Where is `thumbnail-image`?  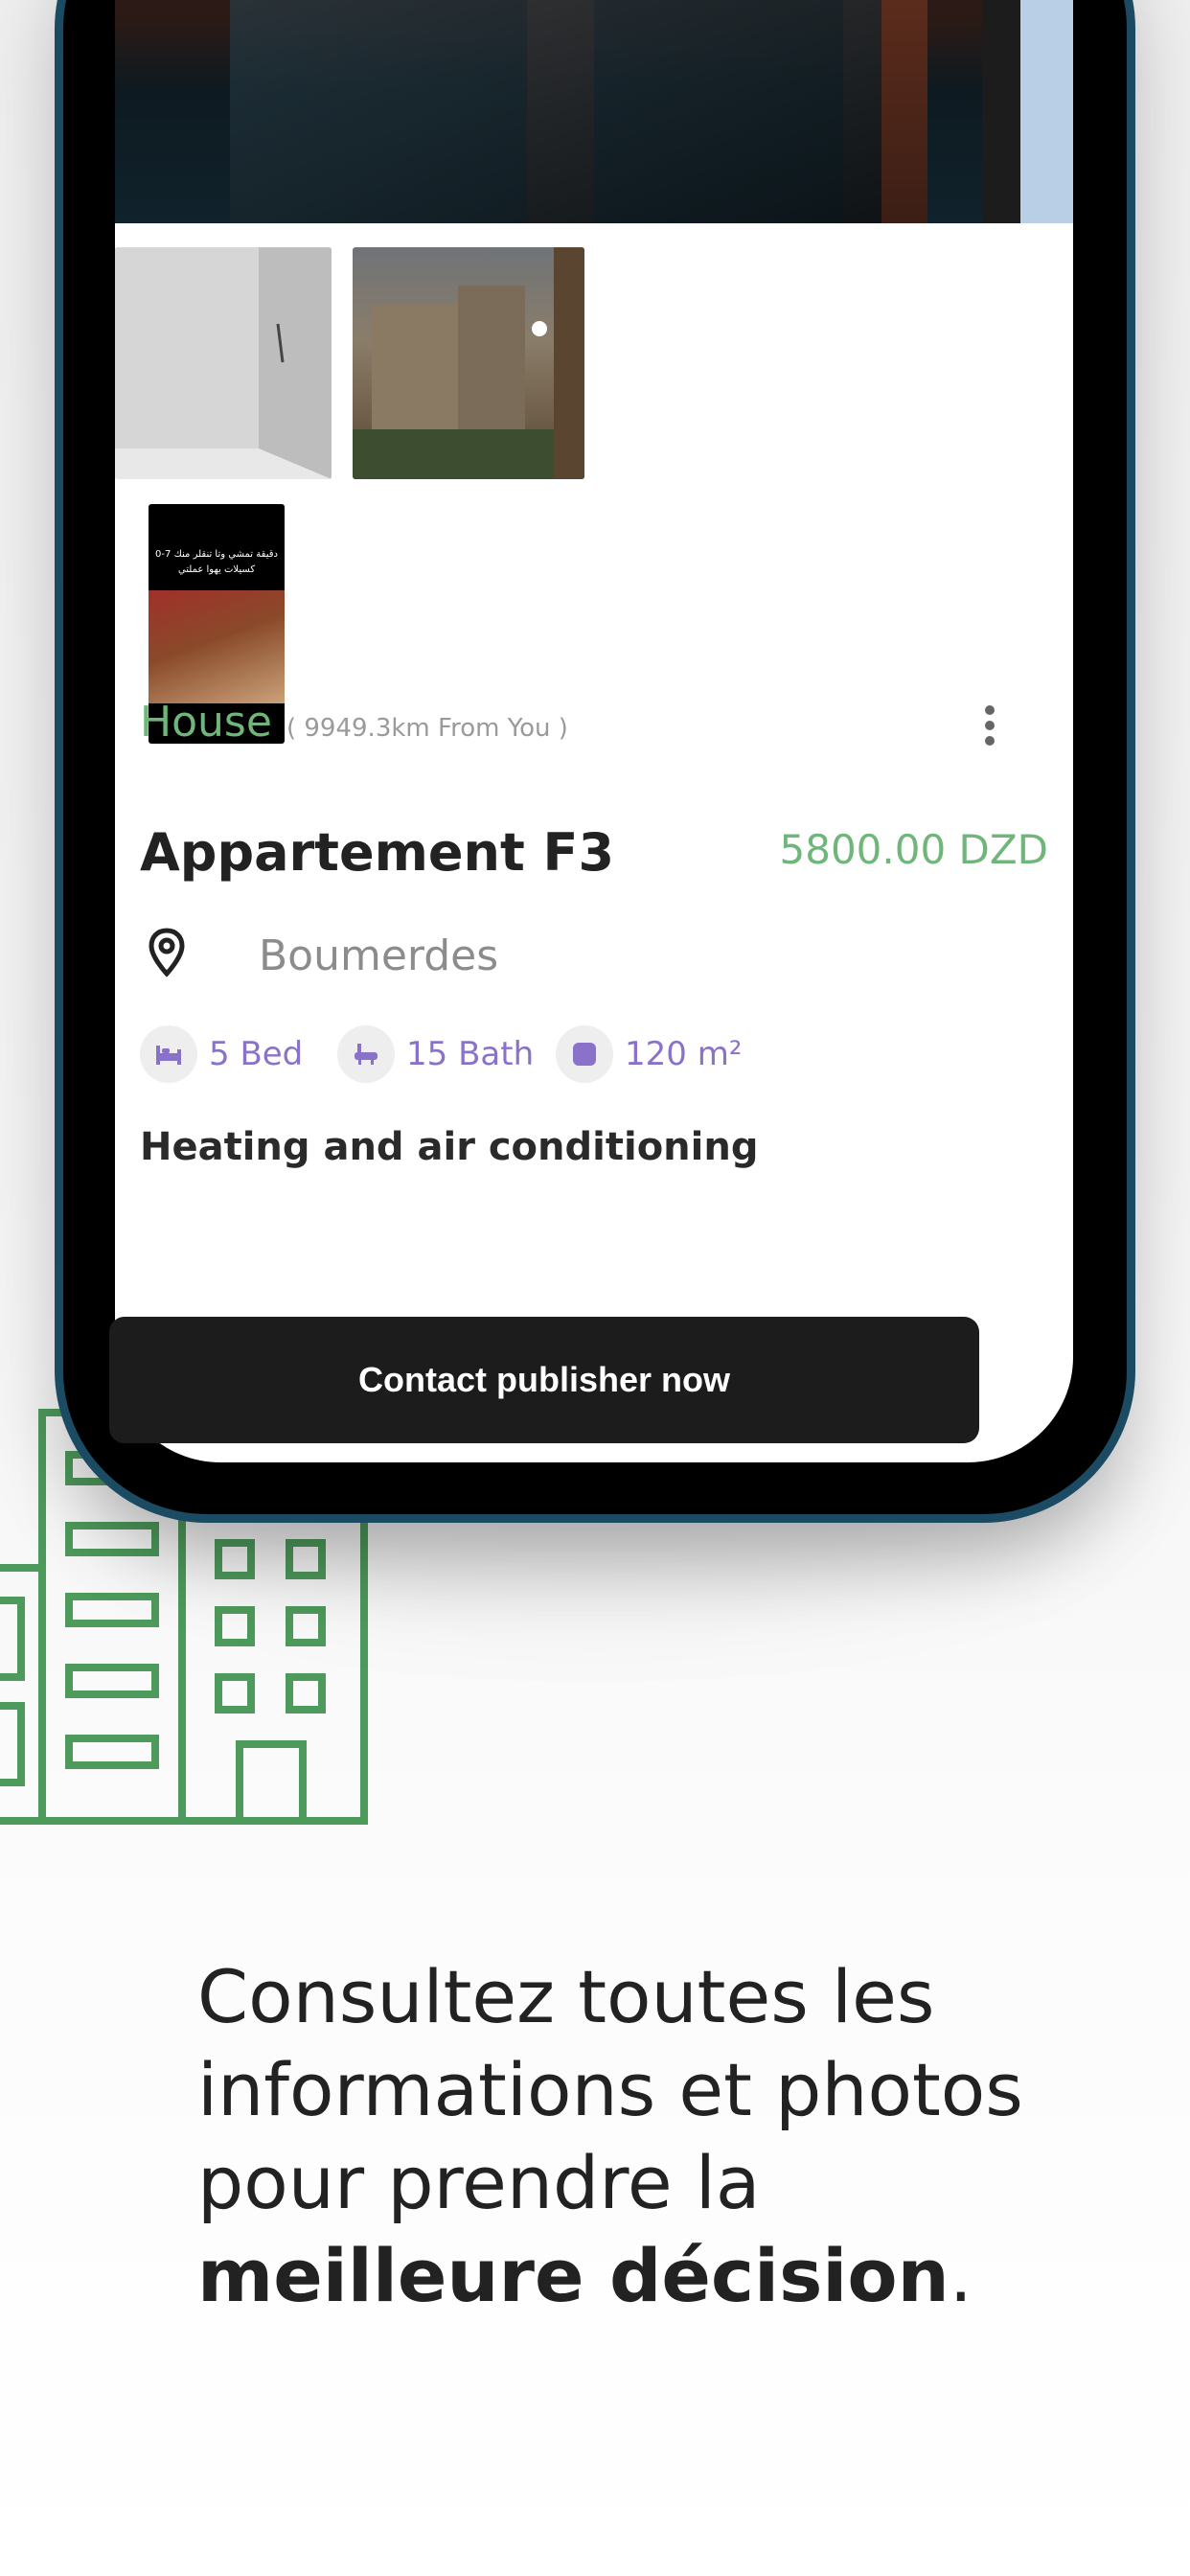 thumbnail-image is located at coordinates (217, 646).